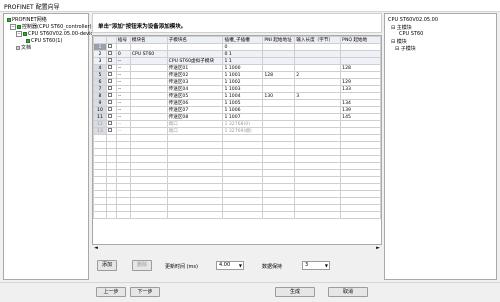  Describe the element at coordinates (96, 248) in the screenshot. I see `scroll-left-icon: ◄` at that location.